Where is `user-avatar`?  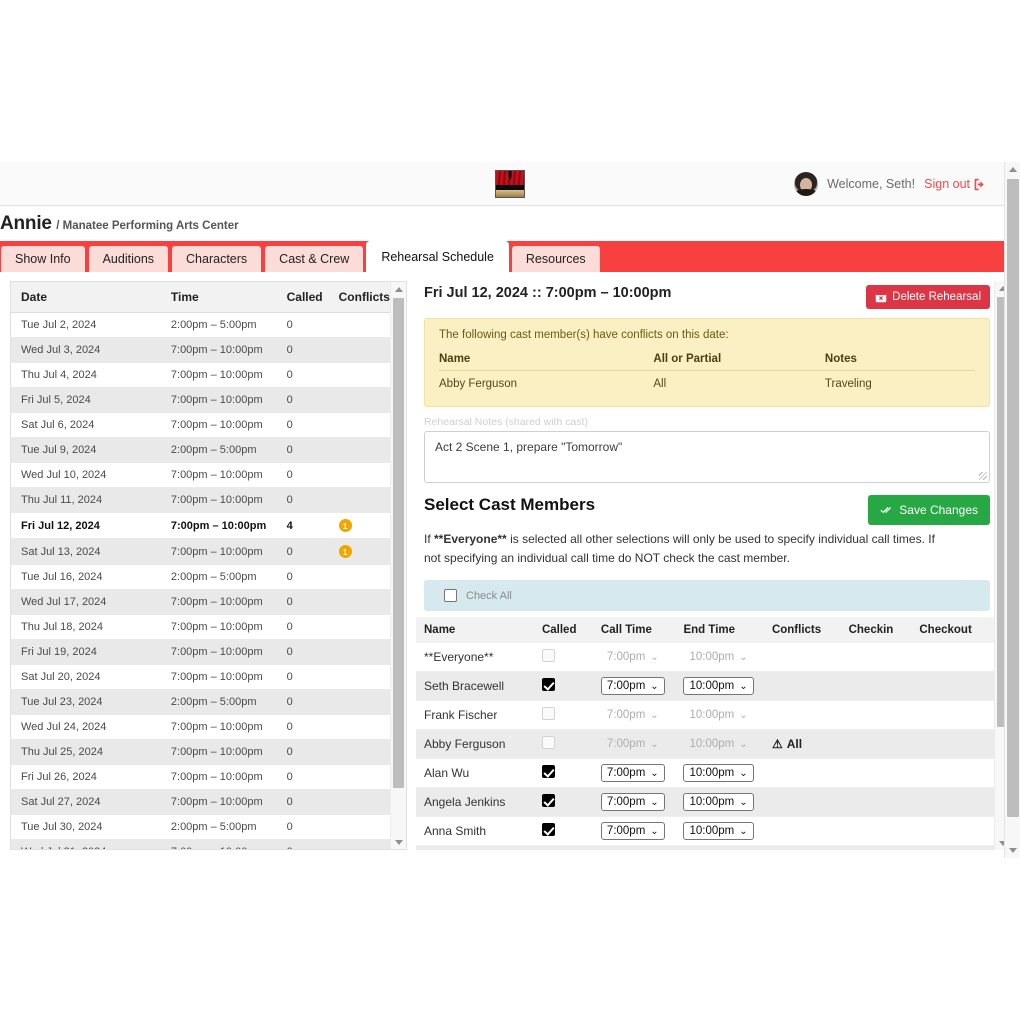
user-avatar is located at coordinates (806, 184).